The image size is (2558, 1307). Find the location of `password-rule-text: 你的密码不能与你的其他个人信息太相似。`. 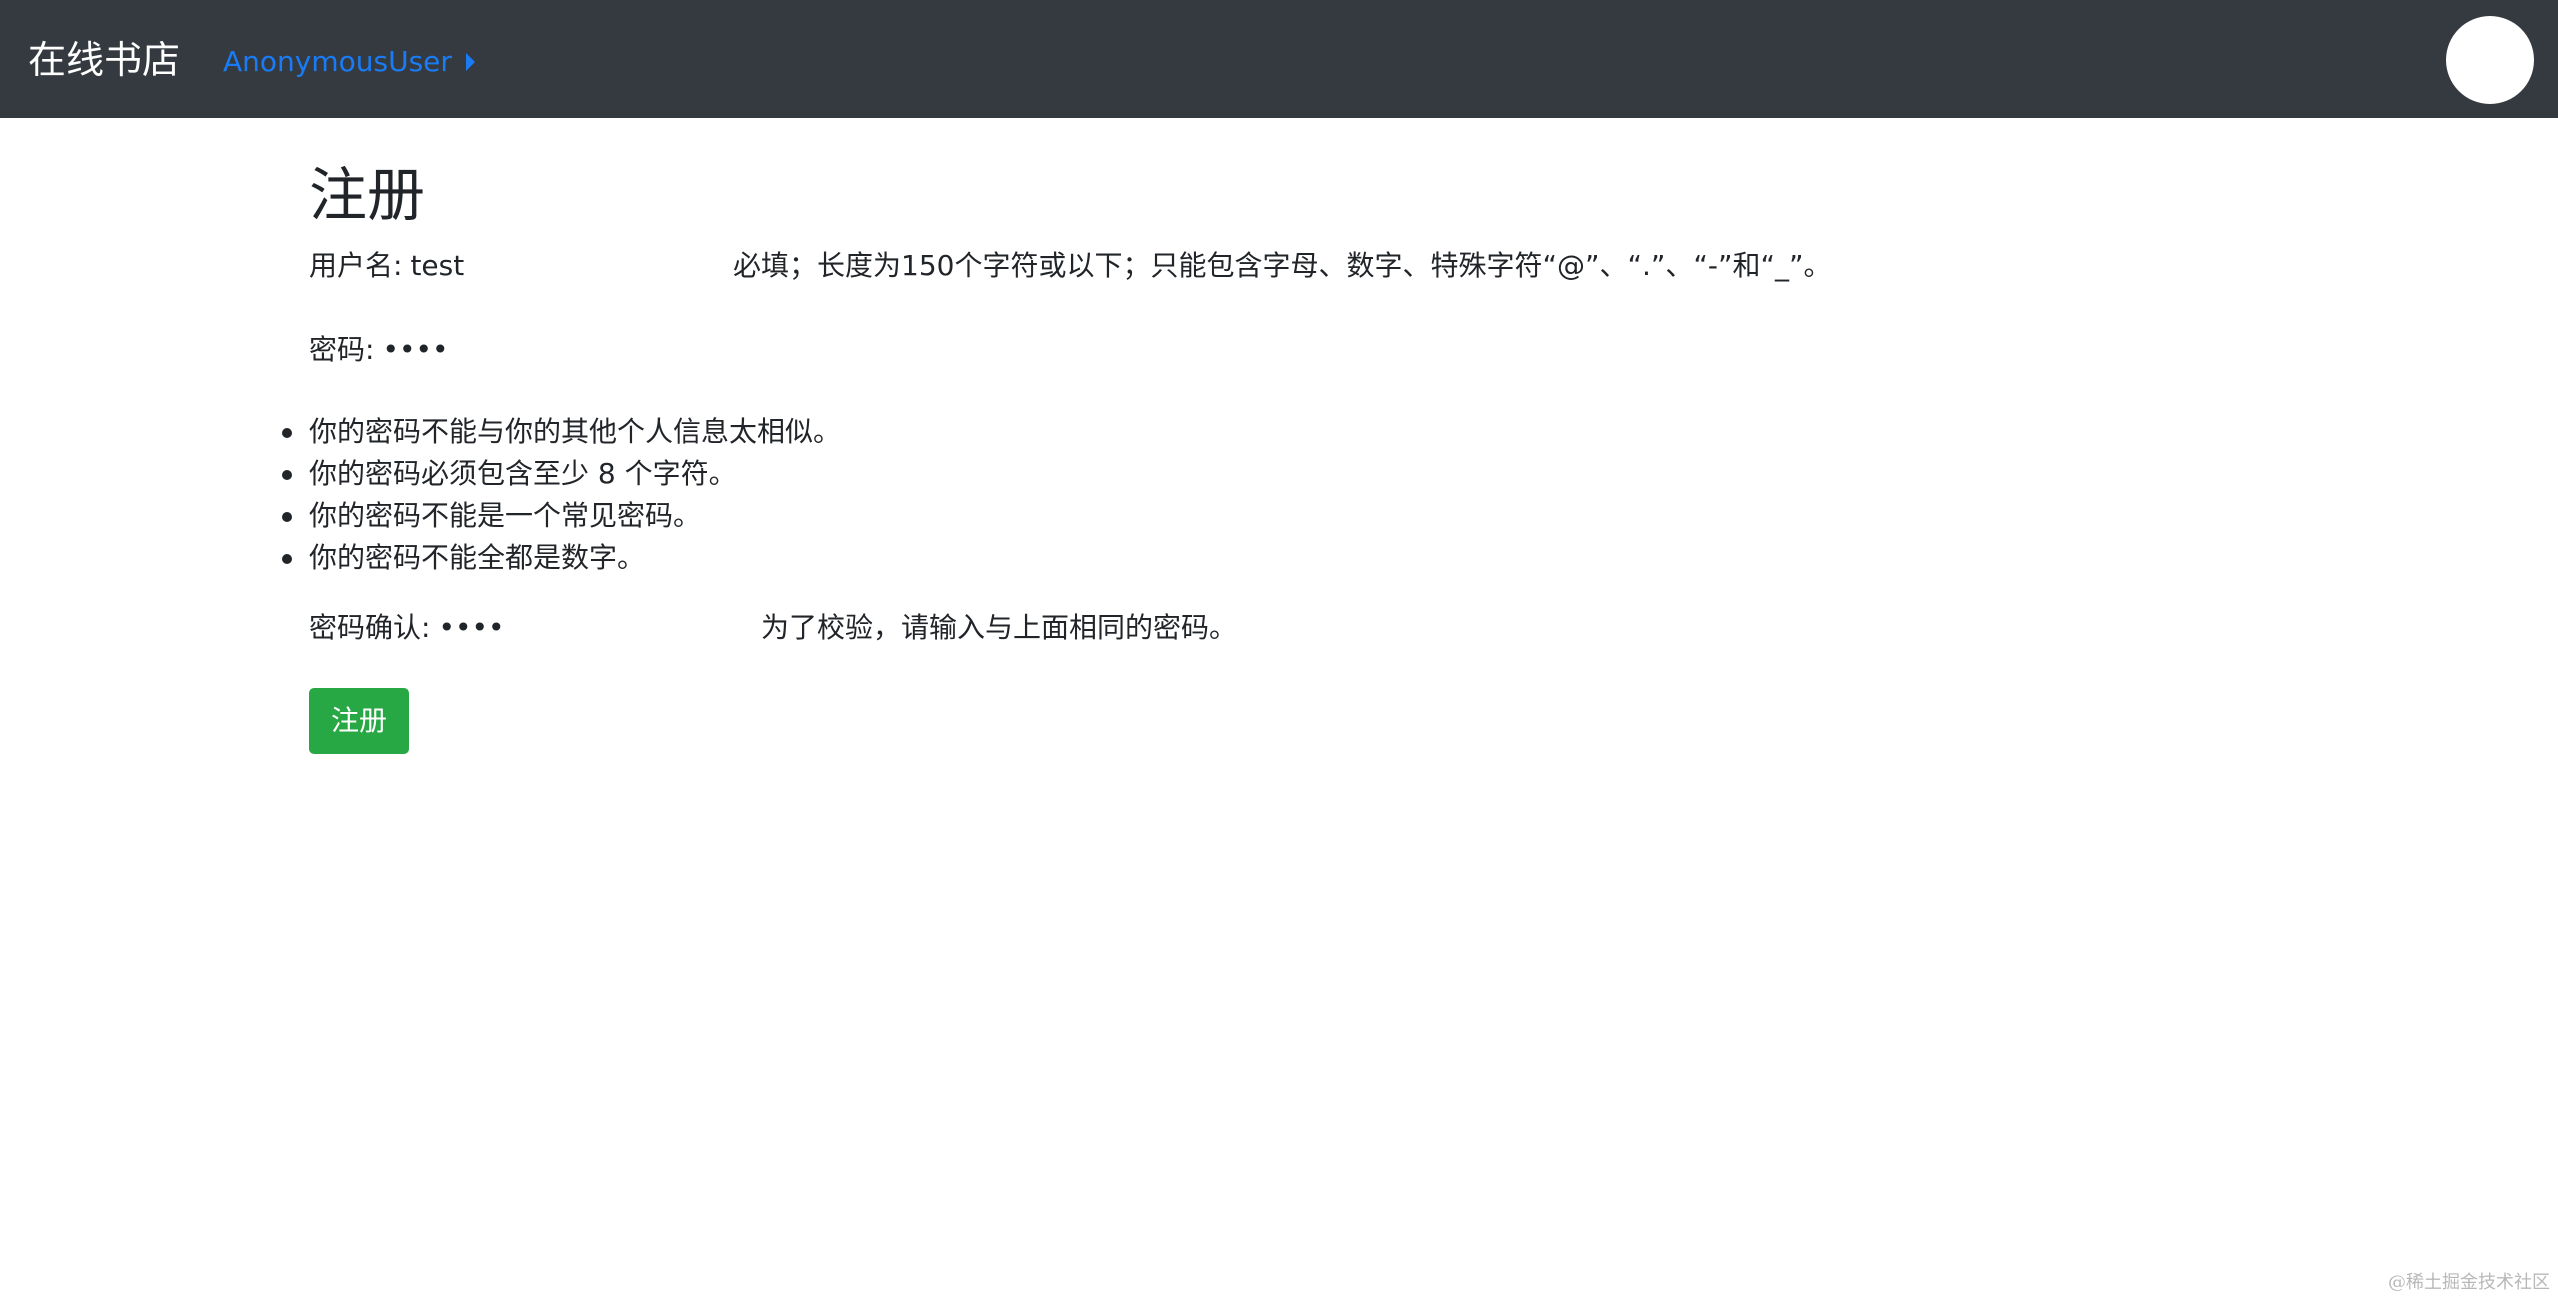

password-rule-text: 你的密码不能与你的其他个人信息太相似。 is located at coordinates (575, 431).